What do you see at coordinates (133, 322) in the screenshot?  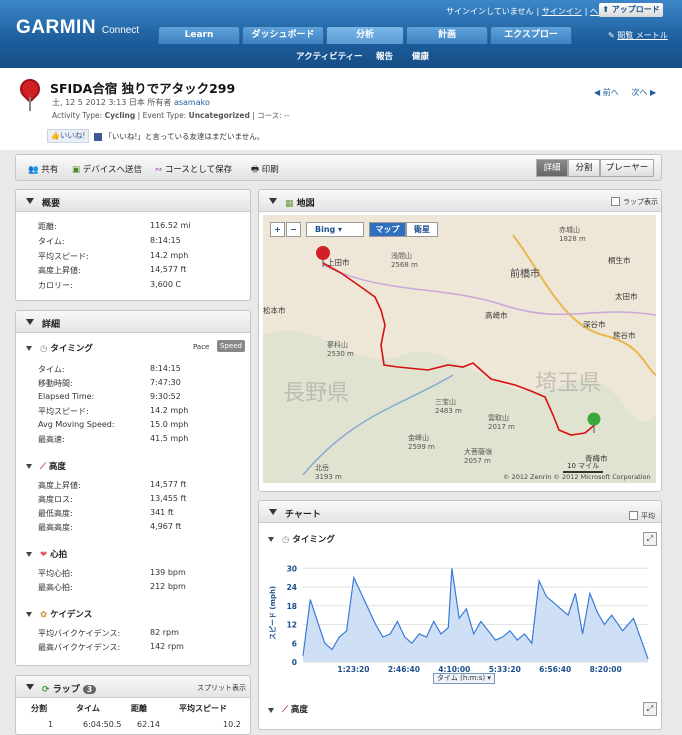 I see `details-panel-header: 詳細` at bounding box center [133, 322].